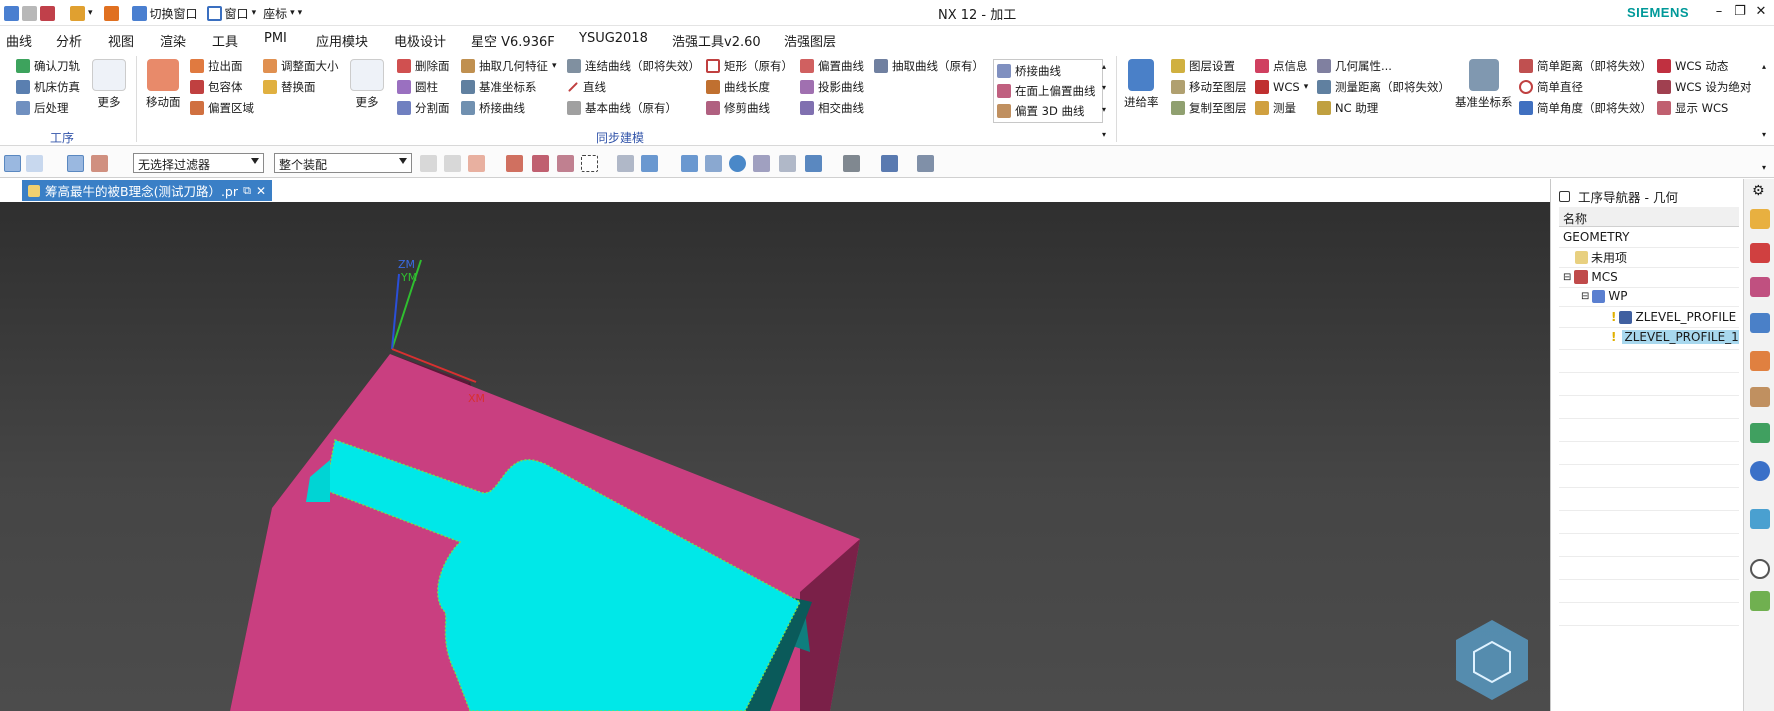  Describe the element at coordinates (851, 163) in the screenshot. I see `render-style-icon` at that location.